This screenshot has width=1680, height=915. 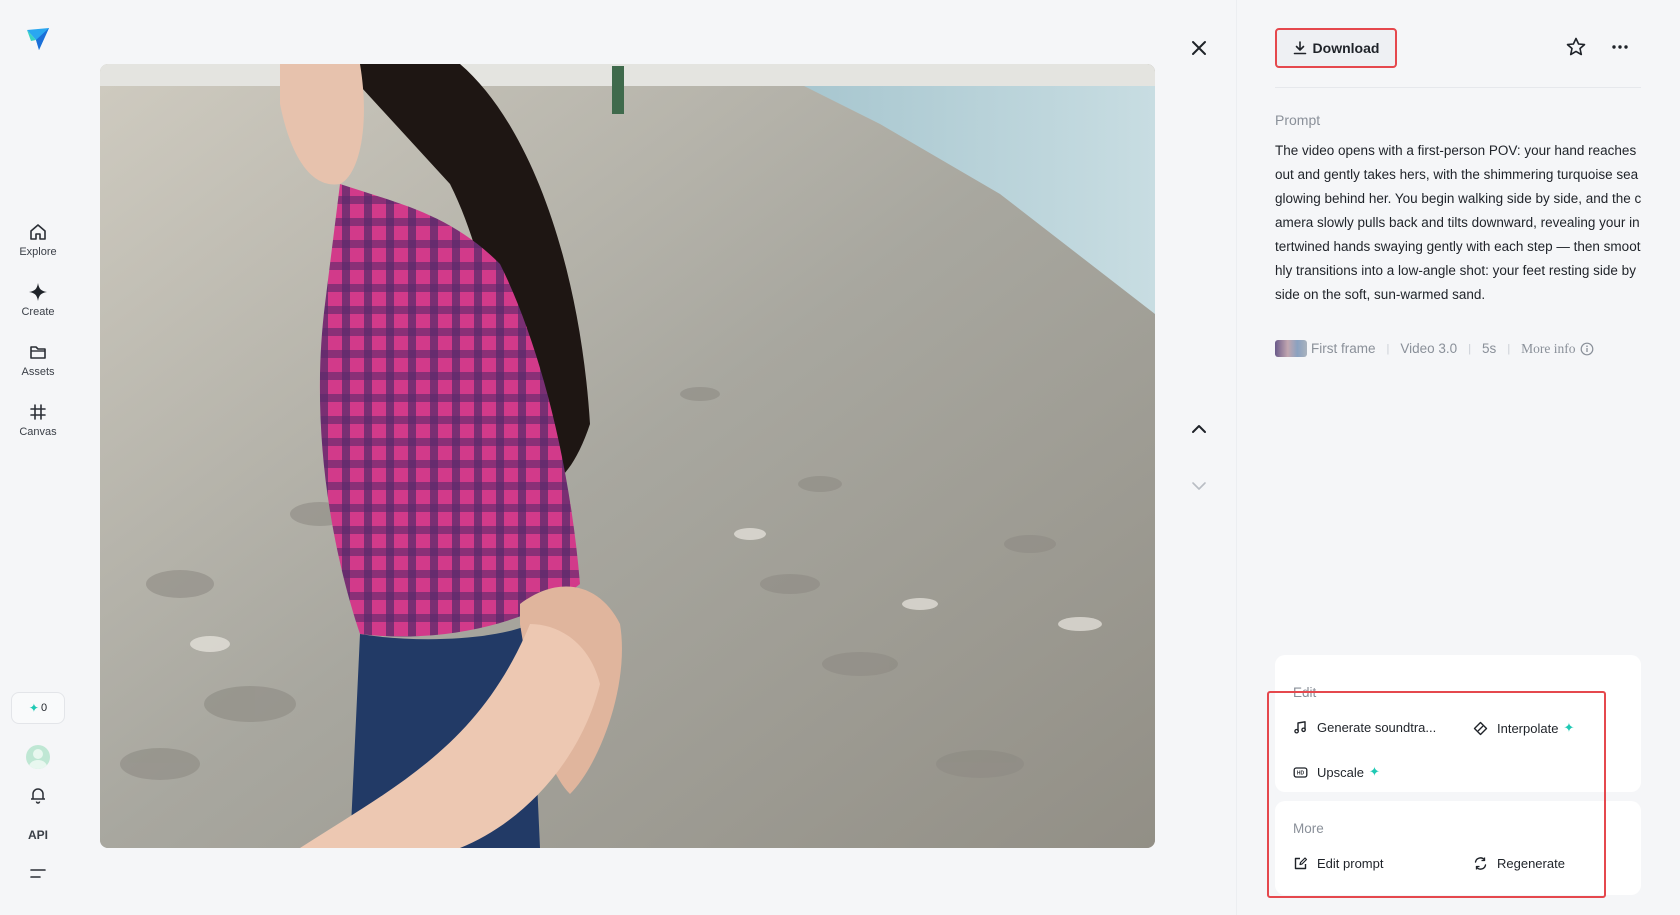 I want to click on first-frame-thumbnail, so click(x=1291, y=348).